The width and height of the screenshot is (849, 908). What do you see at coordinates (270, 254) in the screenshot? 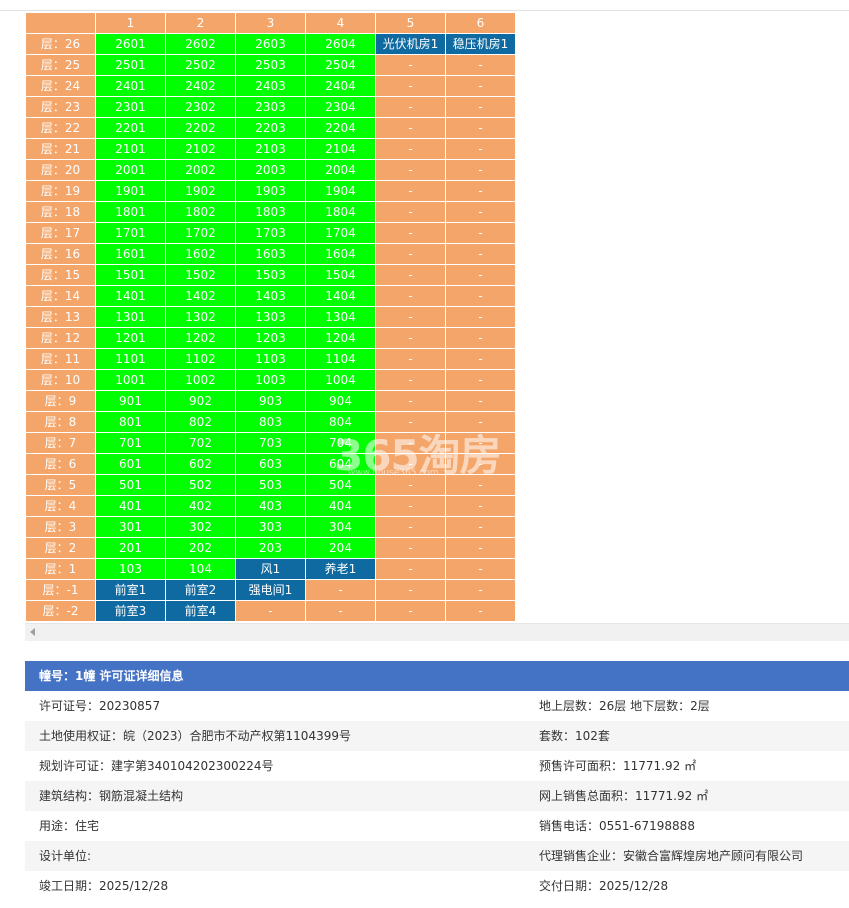
I see `unit-cell: 1603` at bounding box center [270, 254].